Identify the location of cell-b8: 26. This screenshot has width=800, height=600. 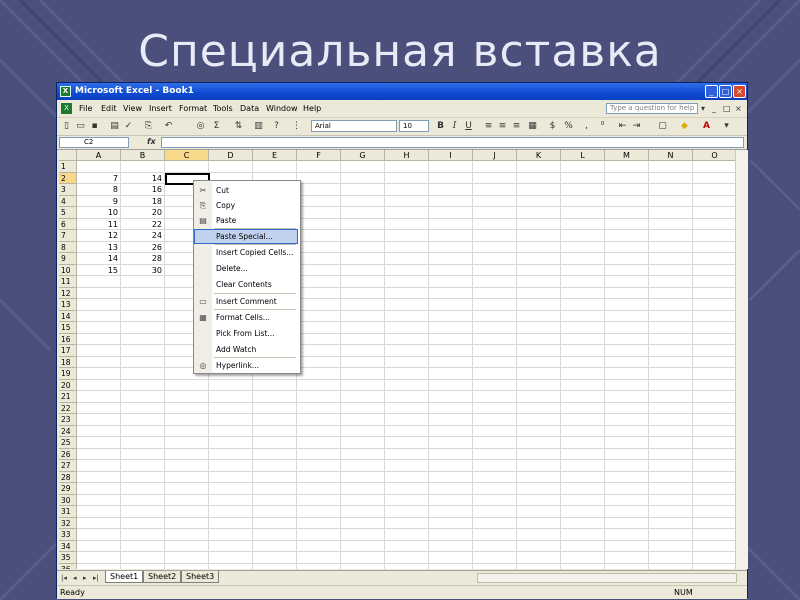
(143, 247).